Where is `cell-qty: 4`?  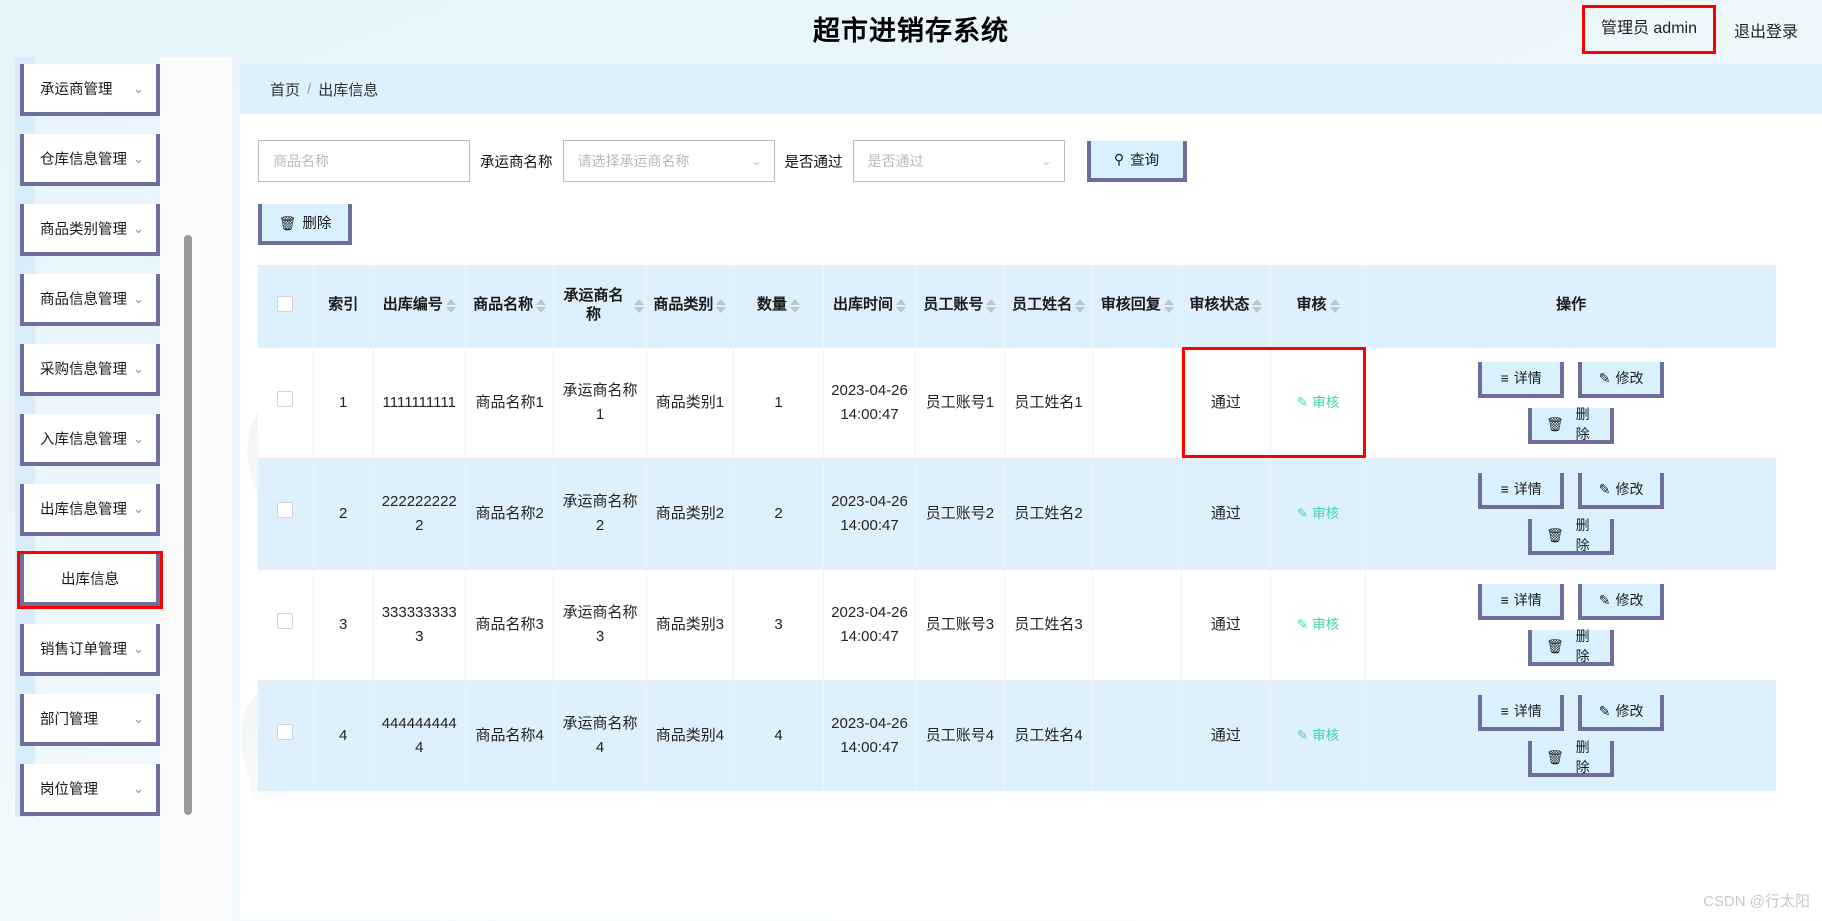
cell-qty: 4 is located at coordinates (778, 735).